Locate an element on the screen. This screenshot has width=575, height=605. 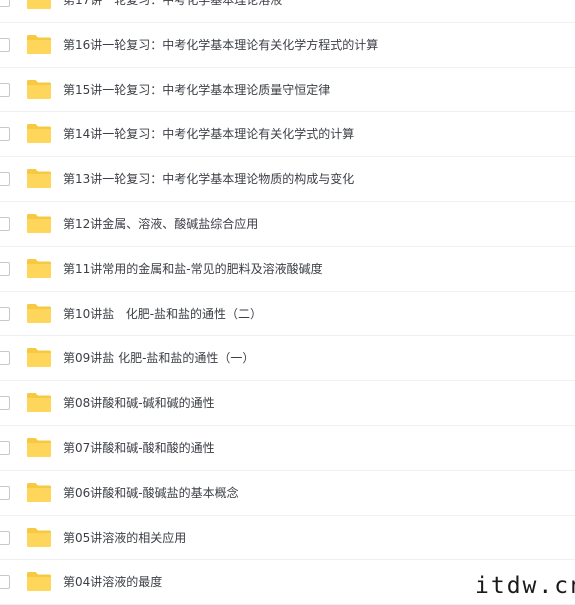
folder-row: 第13讲一轮复习：中考化学基本理论物质的构成与变化 is located at coordinates (287, 179).